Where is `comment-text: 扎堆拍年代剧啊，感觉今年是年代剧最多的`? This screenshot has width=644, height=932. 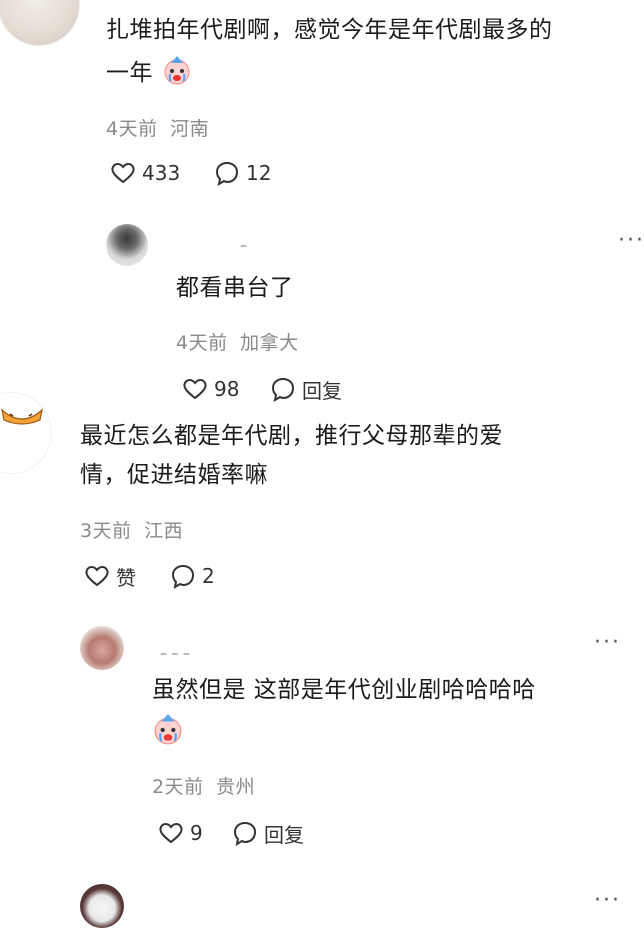 comment-text: 扎堆拍年代剧啊，感觉今年是年代剧最多的 is located at coordinates (329, 30).